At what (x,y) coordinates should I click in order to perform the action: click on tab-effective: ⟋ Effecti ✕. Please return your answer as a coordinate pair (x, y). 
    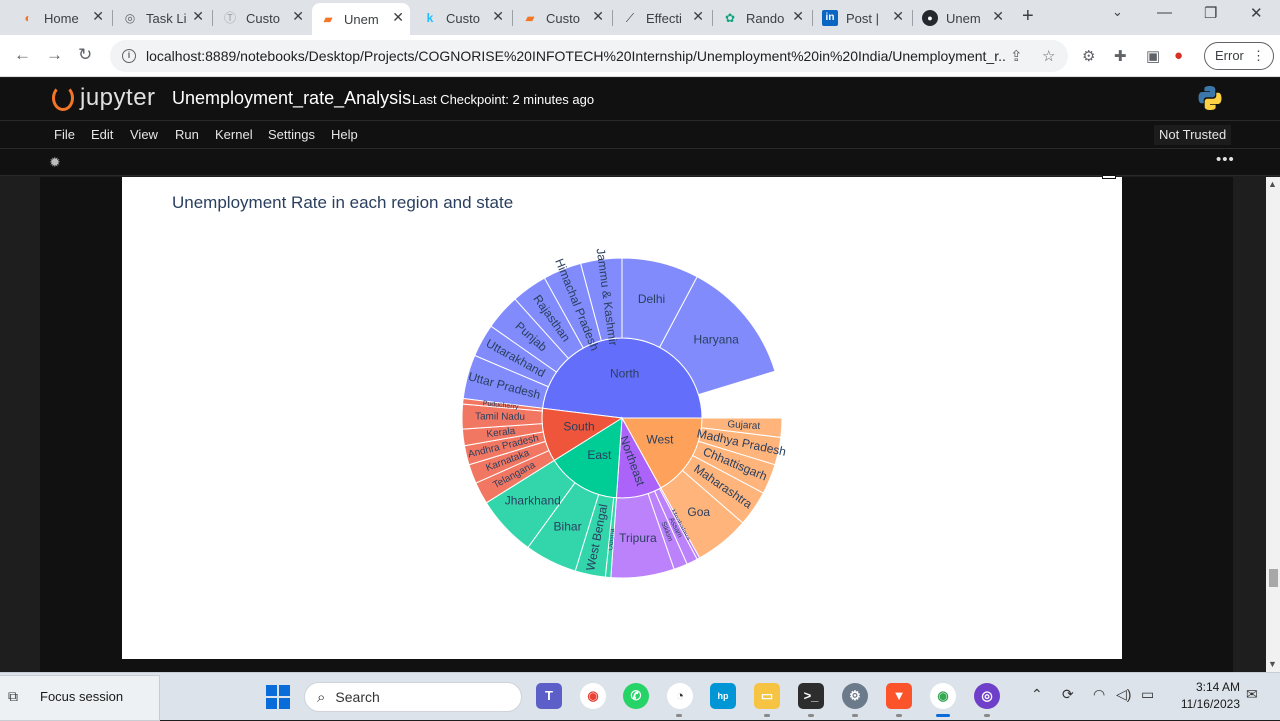
    Looking at the image, I should click on (662, 18).